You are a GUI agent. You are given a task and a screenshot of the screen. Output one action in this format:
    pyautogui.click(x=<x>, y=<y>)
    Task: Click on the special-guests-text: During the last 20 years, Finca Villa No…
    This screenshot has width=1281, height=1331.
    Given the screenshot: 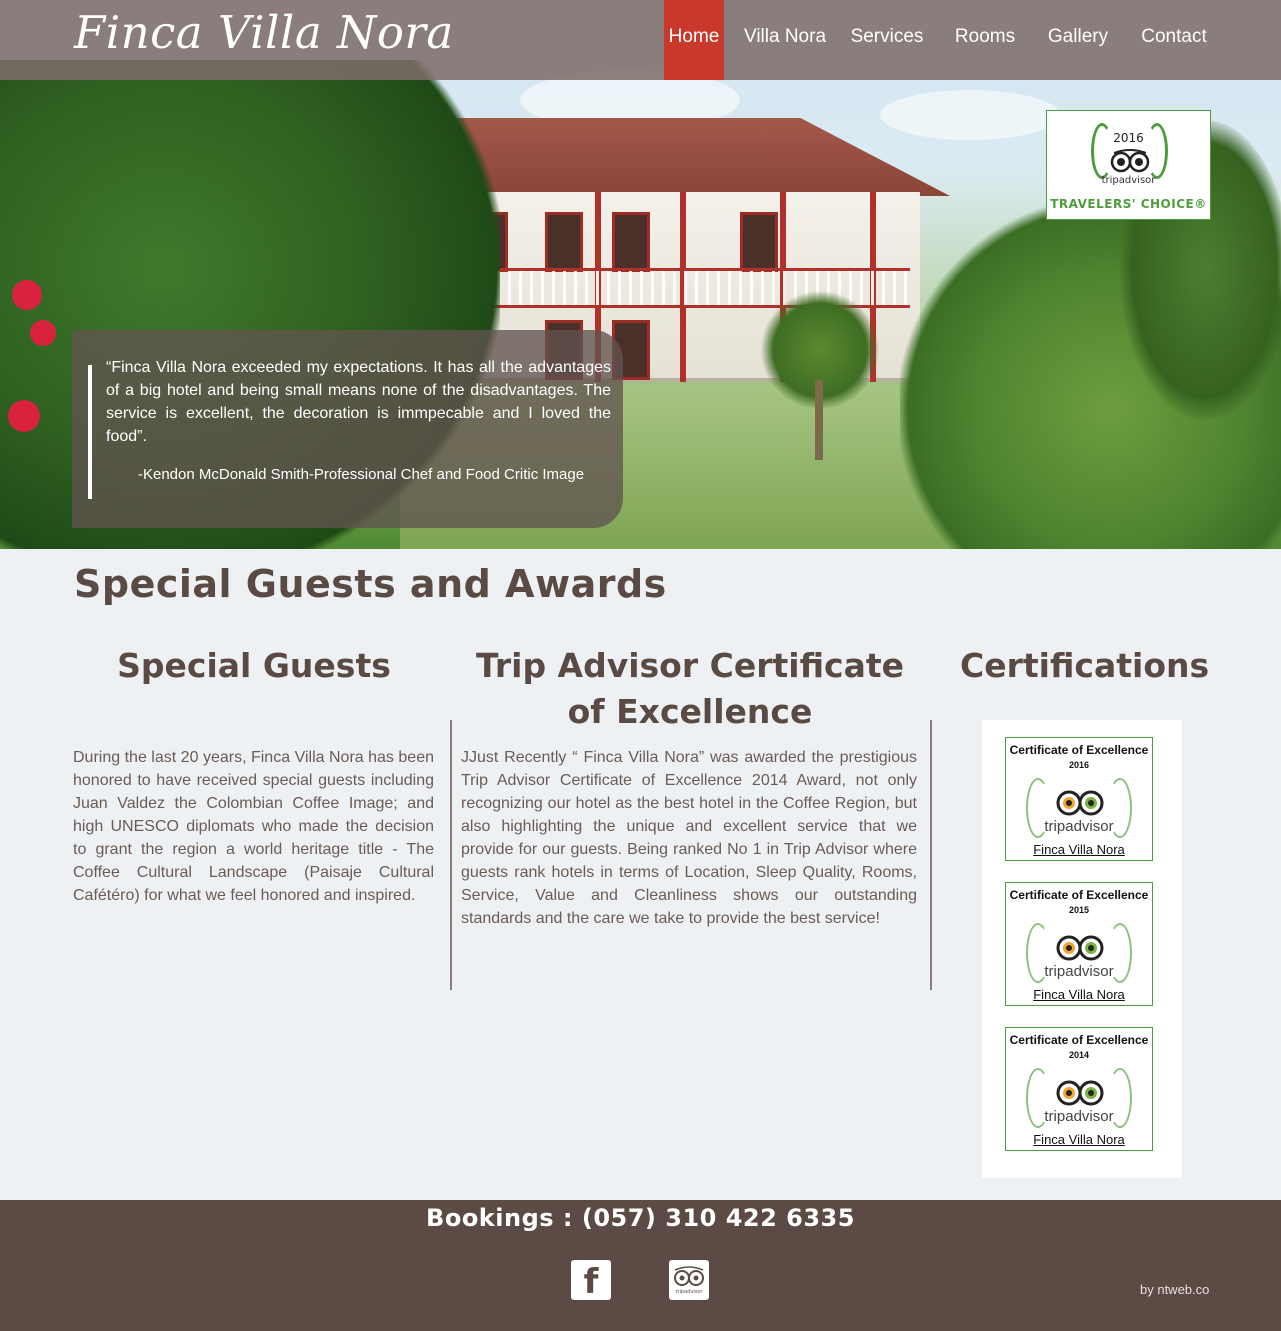 What is the action you would take?
    pyautogui.click(x=253, y=826)
    